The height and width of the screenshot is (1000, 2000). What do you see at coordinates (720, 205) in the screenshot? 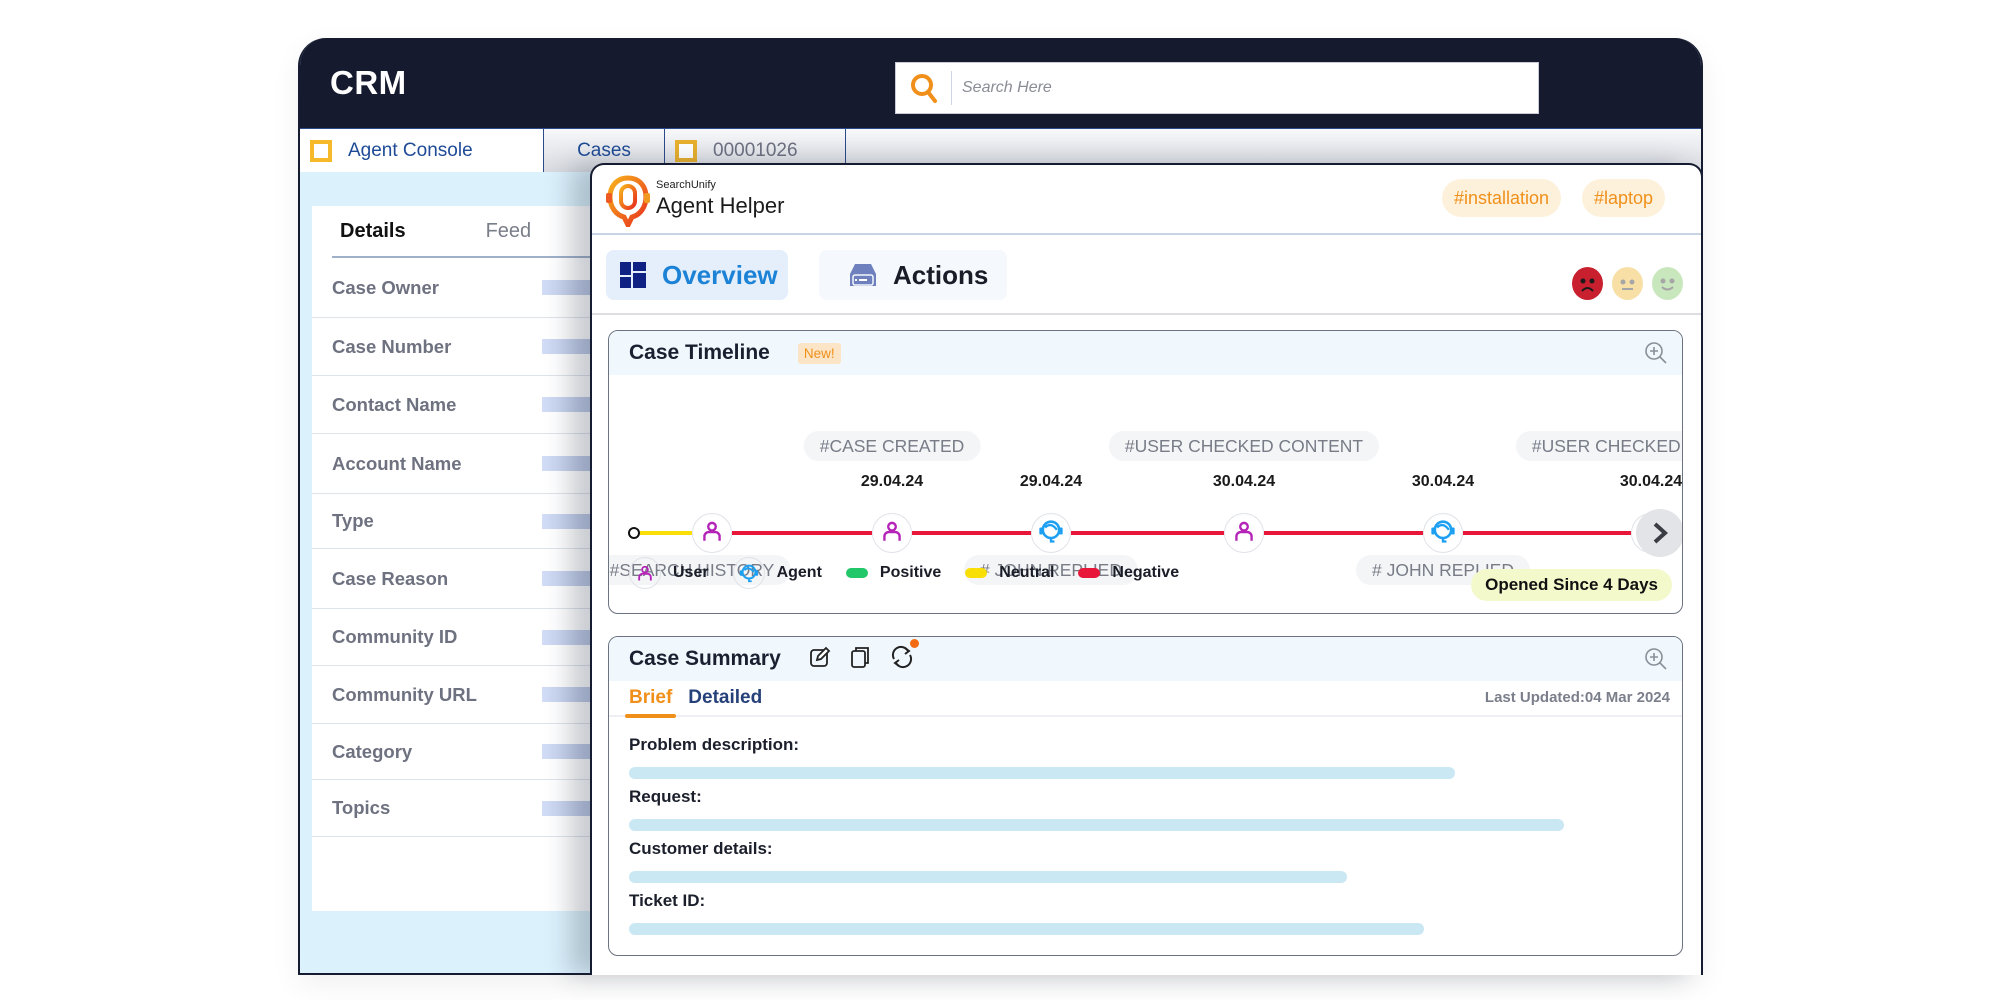
I see `brand-product: Agent Helper` at bounding box center [720, 205].